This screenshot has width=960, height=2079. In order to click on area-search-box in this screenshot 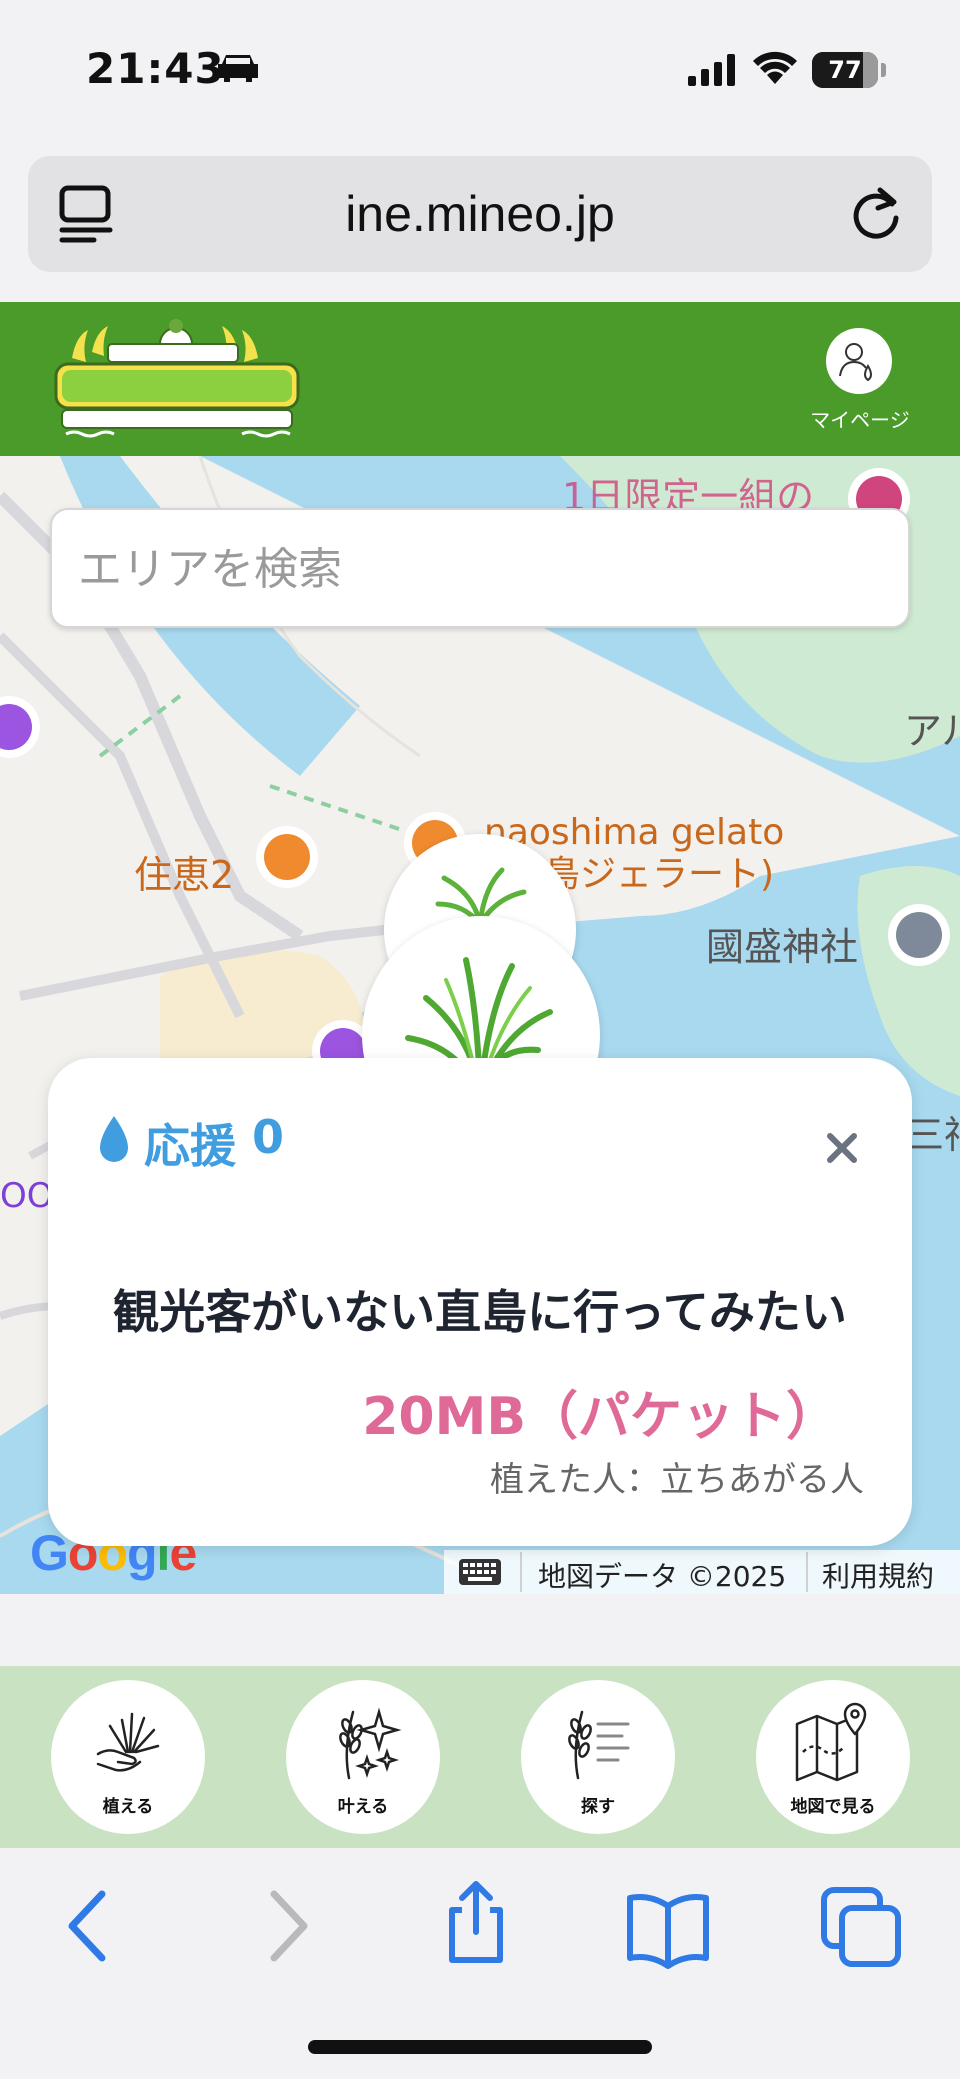, I will do `click(480, 568)`.